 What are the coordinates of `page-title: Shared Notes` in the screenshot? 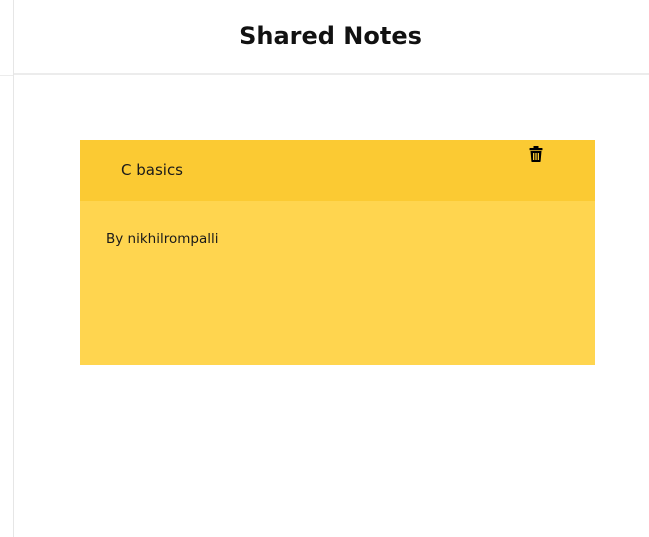 It's located at (330, 35).